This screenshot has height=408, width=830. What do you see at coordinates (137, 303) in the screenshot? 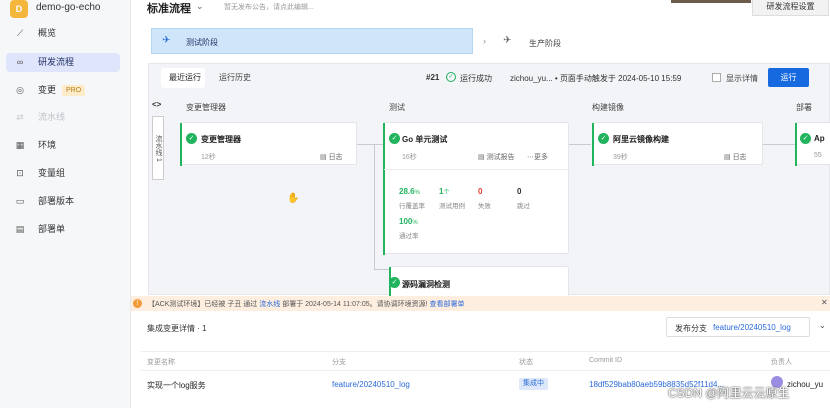
I see `warning-icon: !` at bounding box center [137, 303].